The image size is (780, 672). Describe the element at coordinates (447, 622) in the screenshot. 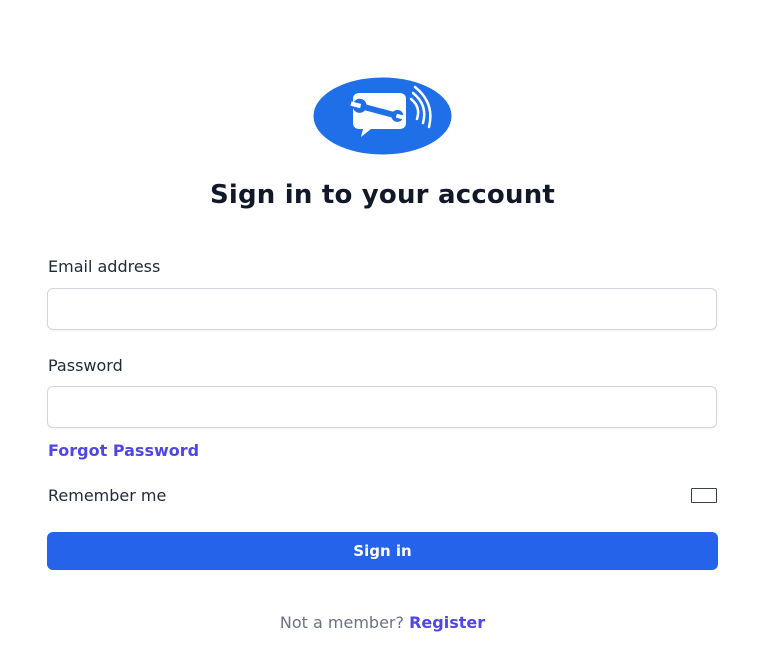

I see `register-link: Register` at that location.